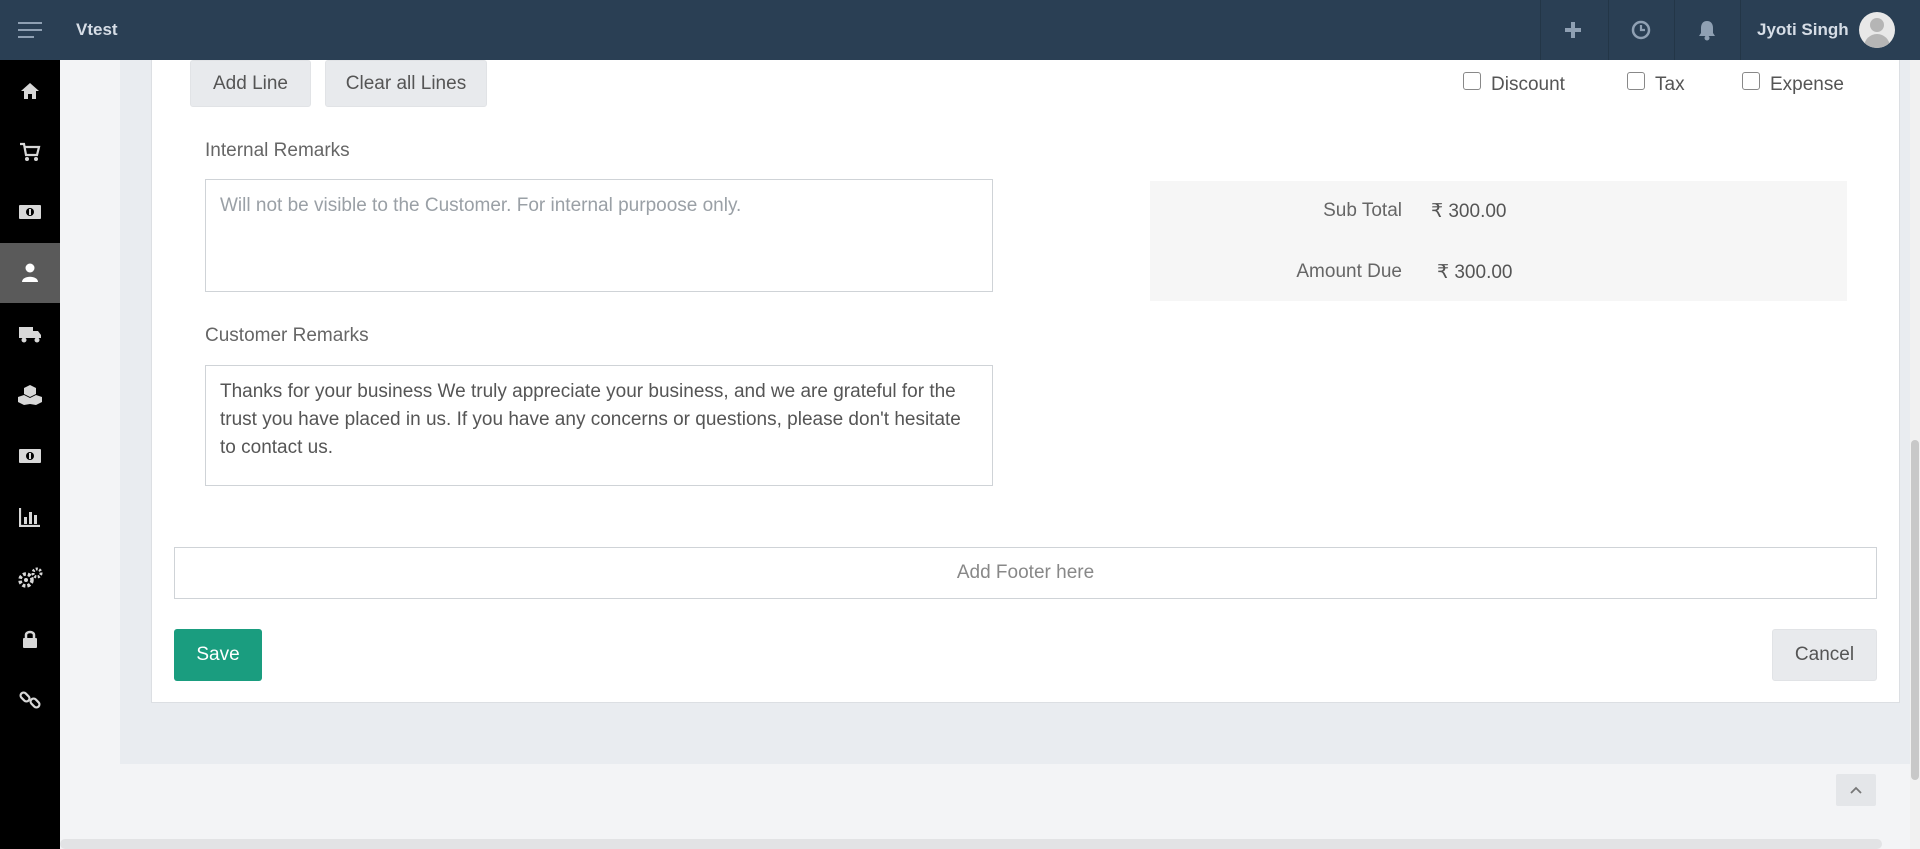  Describe the element at coordinates (1349, 271) in the screenshot. I see `amount-due-label: Amount Due` at that location.